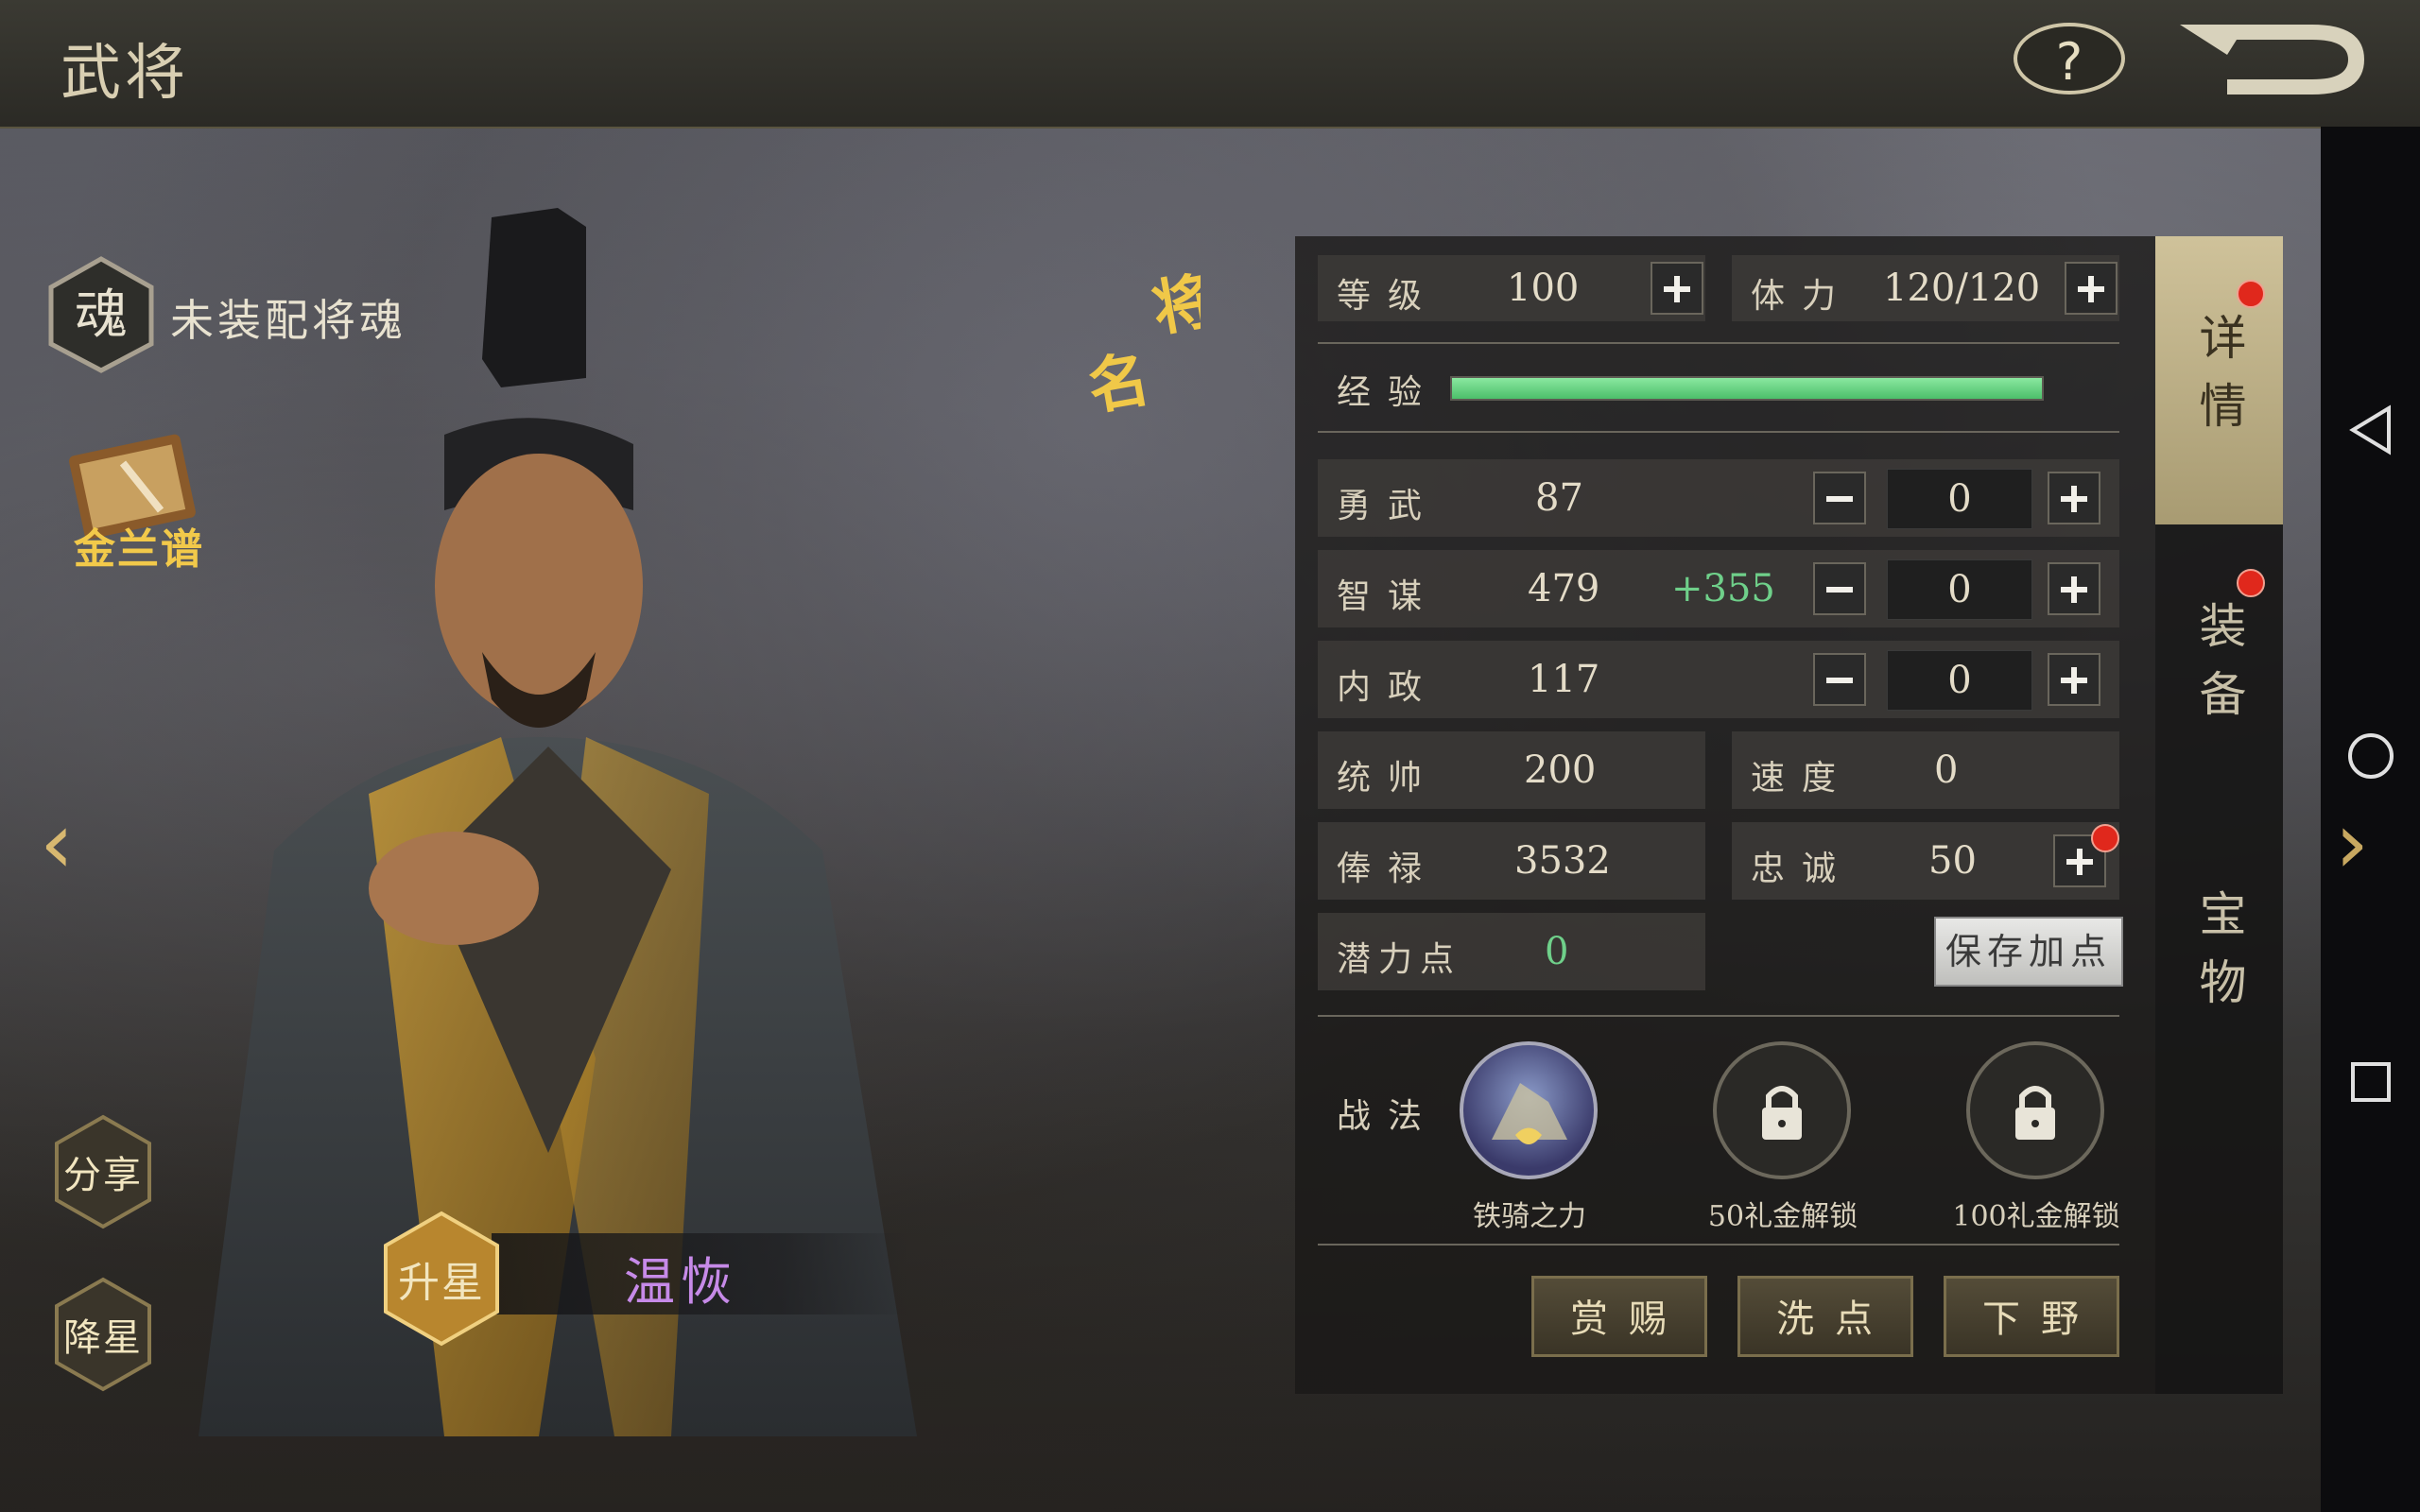 This screenshot has width=2420, height=1512. What do you see at coordinates (1782, 1216) in the screenshot?
I see `skill-2-name: 50礼金解锁` at bounding box center [1782, 1216].